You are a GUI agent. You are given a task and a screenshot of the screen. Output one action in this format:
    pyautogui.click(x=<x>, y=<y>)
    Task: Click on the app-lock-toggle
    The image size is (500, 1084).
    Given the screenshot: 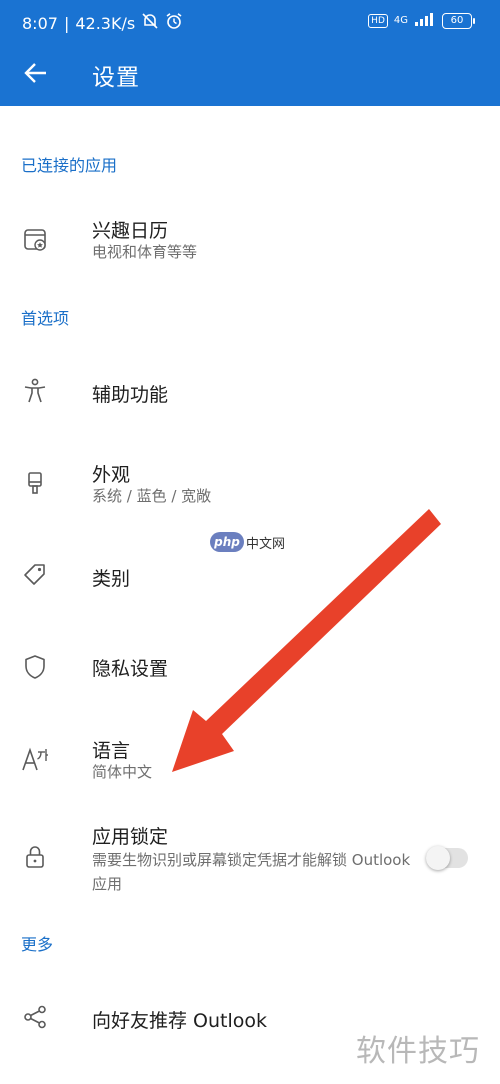 What is the action you would take?
    pyautogui.click(x=447, y=858)
    